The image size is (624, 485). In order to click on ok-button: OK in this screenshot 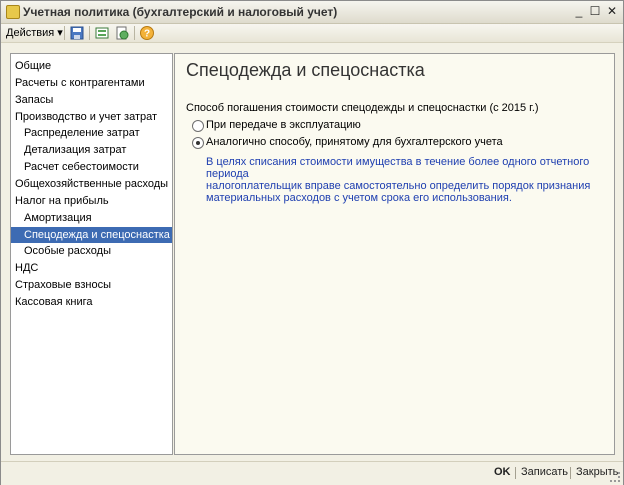, I will do `click(502, 472)`.